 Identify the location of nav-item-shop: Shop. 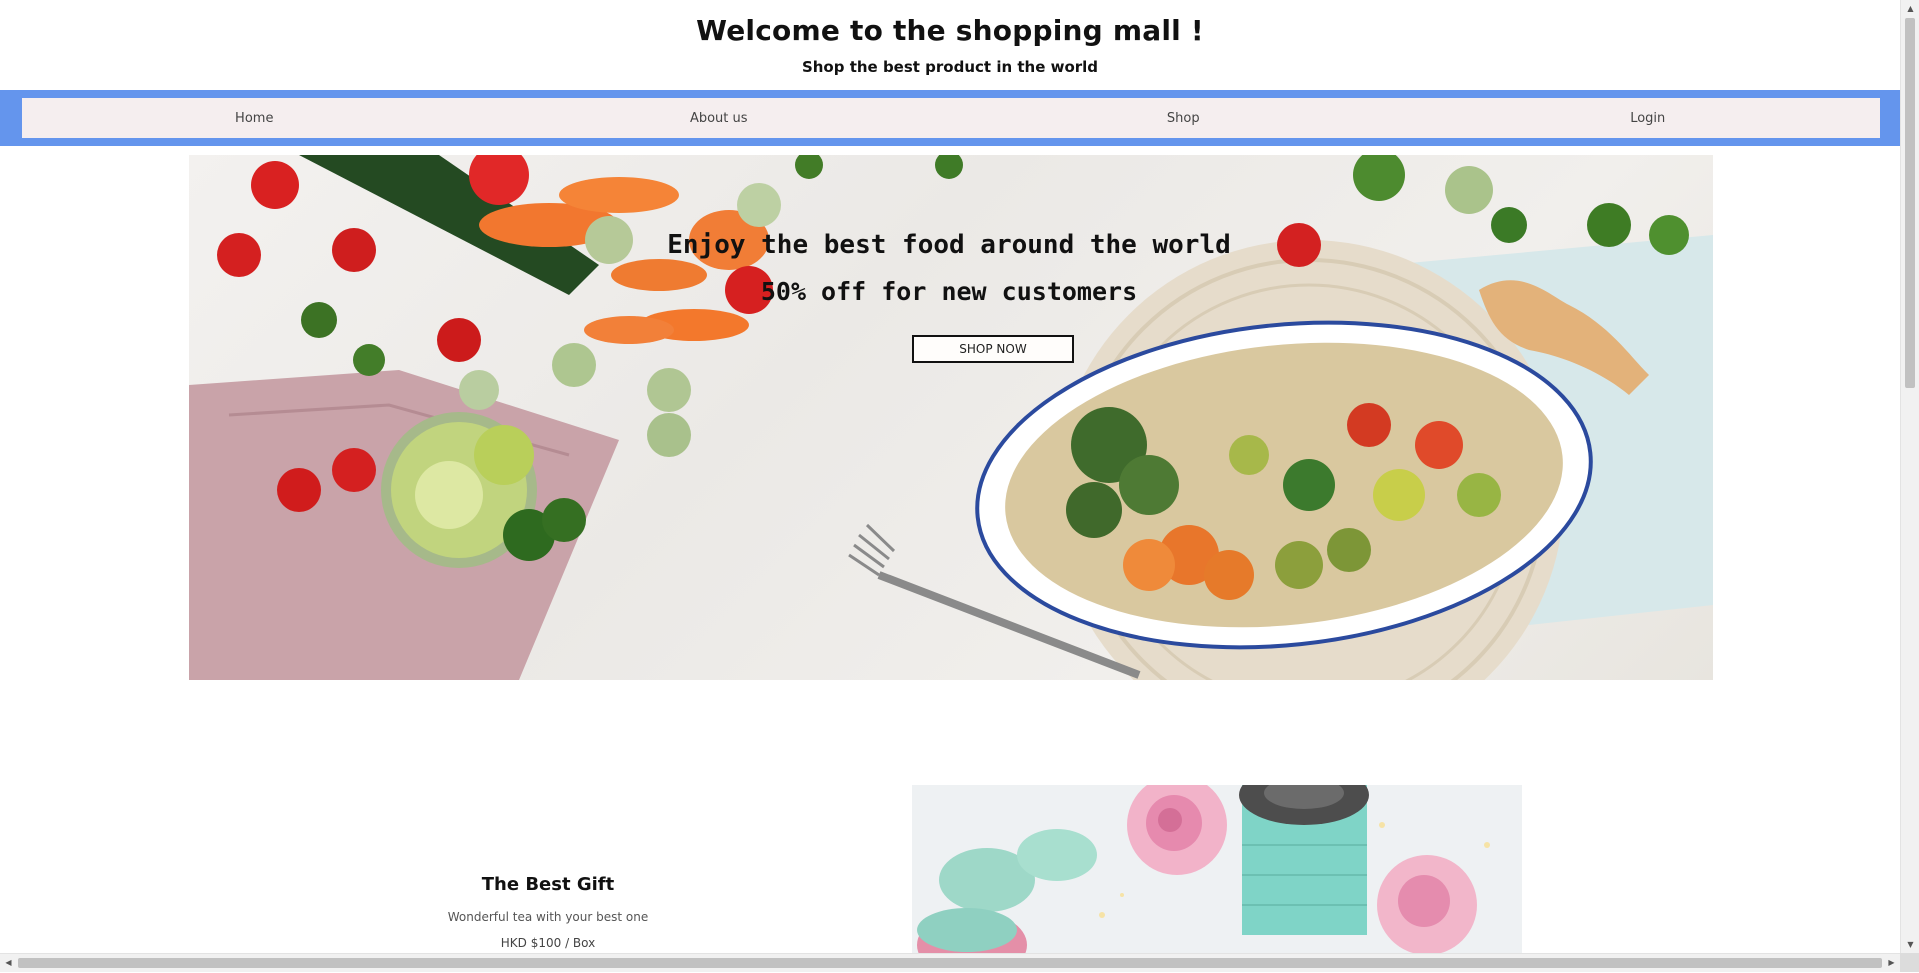
(1183, 118).